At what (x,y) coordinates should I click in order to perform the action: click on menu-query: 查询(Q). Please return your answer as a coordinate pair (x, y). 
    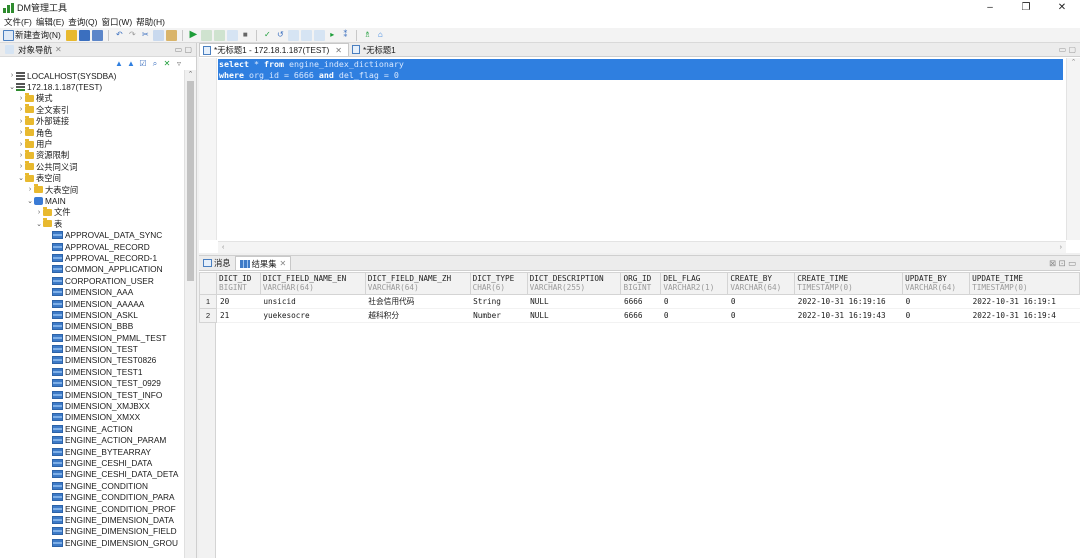
    Looking at the image, I should click on (82, 22).